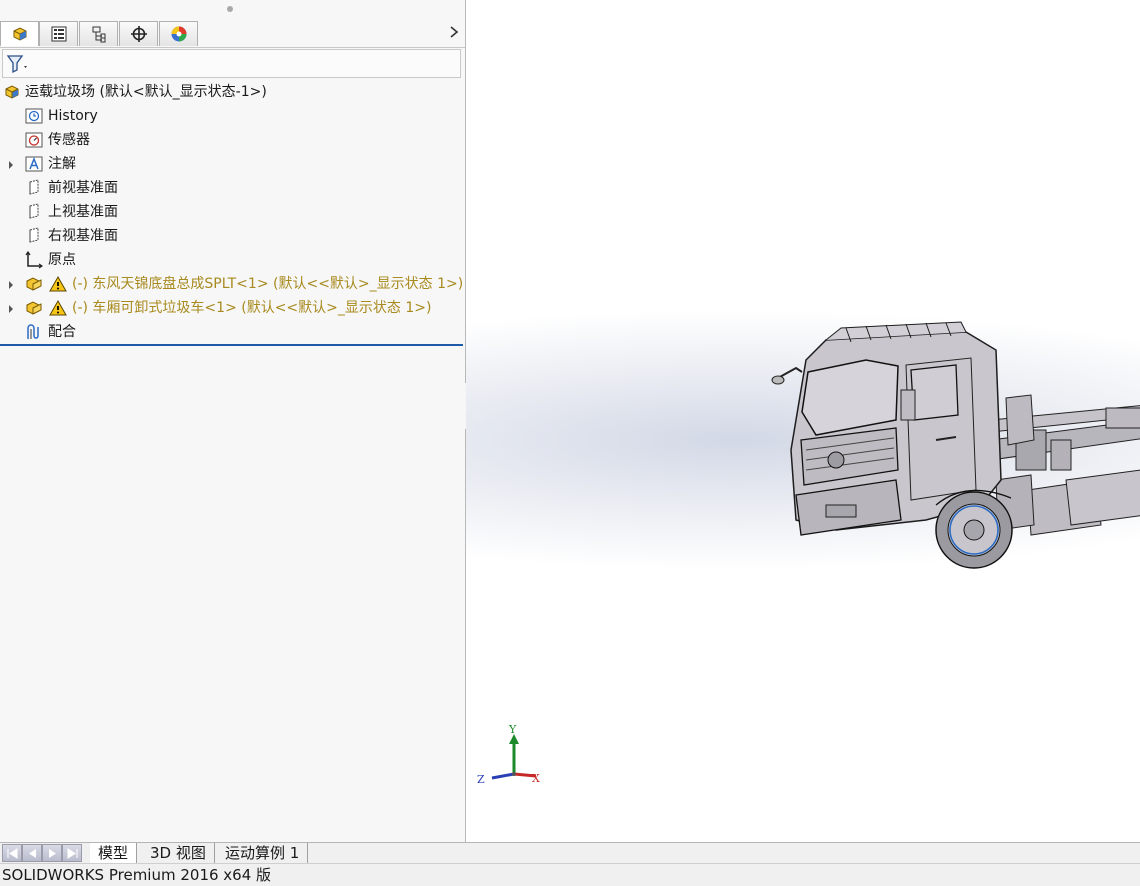 This screenshot has height=886, width=1140. What do you see at coordinates (83, 212) in the screenshot?
I see `tree-item-label: 上视基准面` at bounding box center [83, 212].